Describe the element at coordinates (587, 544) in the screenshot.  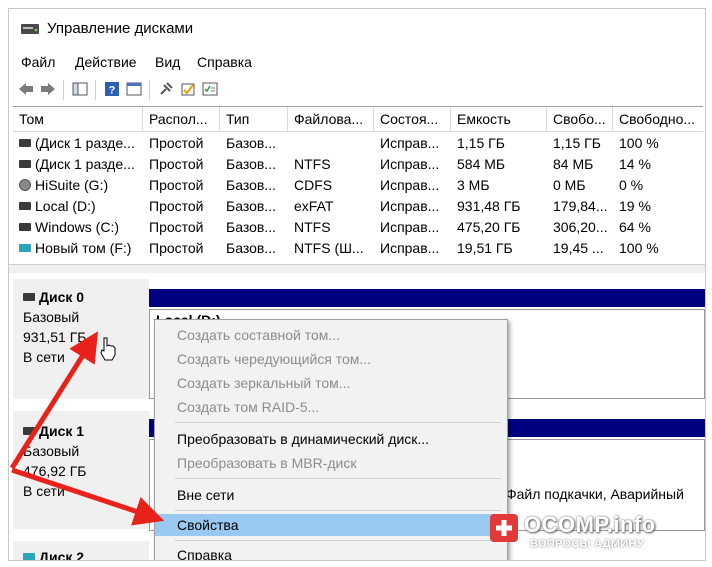
I see `watermark-sub: ВОПРОСЫ АДМИНУ` at that location.